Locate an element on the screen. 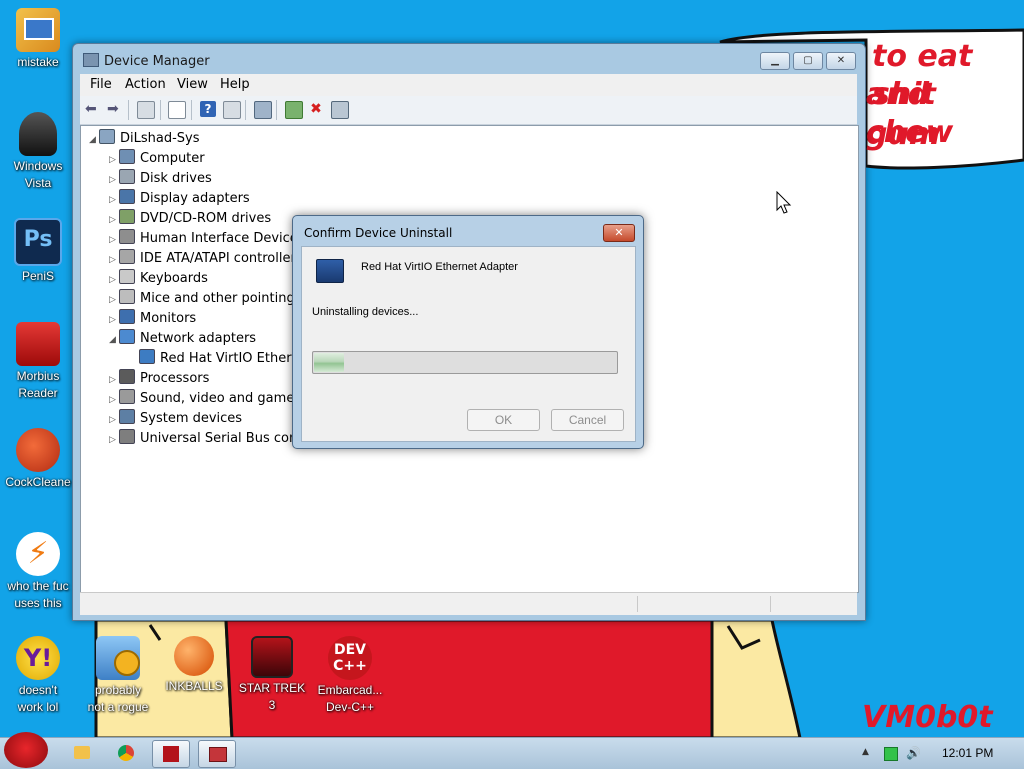 The width and height of the screenshot is (1024, 769). toolbar: ⬅ ➡ ? ✖ is located at coordinates (468, 110).